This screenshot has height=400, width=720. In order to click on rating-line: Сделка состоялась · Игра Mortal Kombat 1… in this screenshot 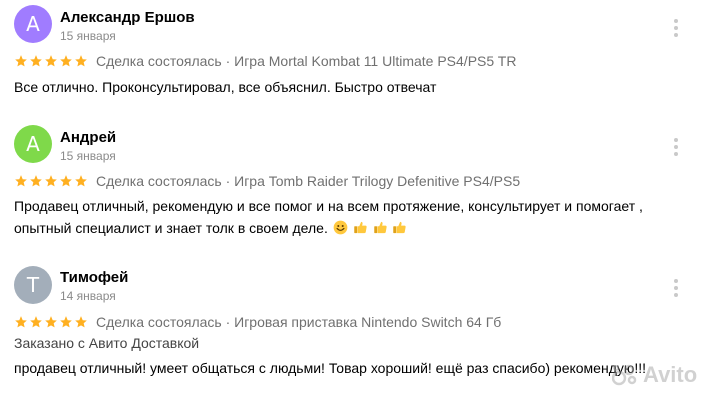, I will do `click(265, 61)`.